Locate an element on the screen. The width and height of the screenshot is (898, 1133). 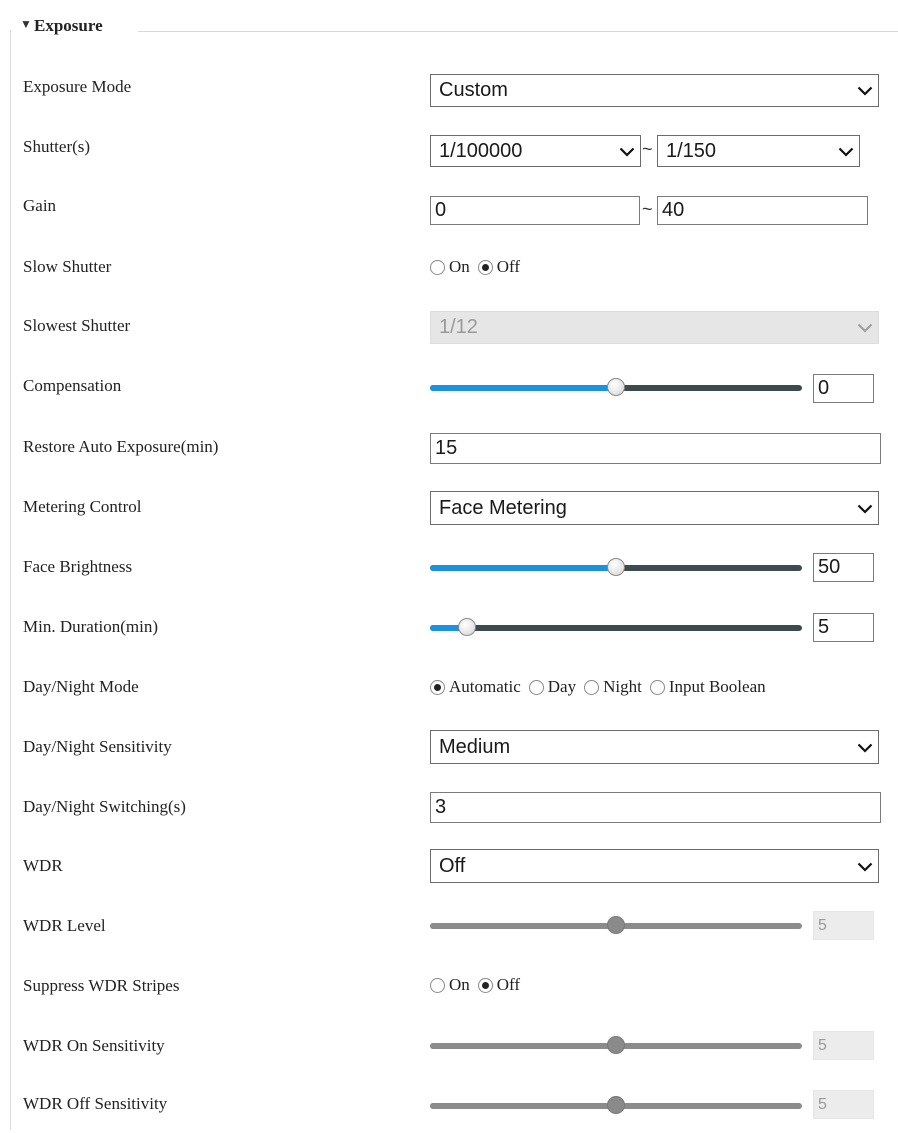
wdr-off-sensitivity-label: WDR Off Sensitivity is located at coordinates (95, 1103).